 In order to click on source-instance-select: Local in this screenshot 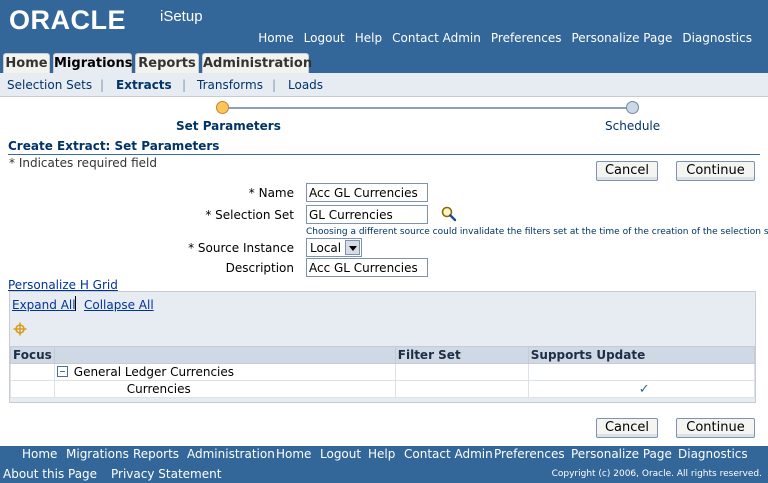, I will do `click(334, 247)`.